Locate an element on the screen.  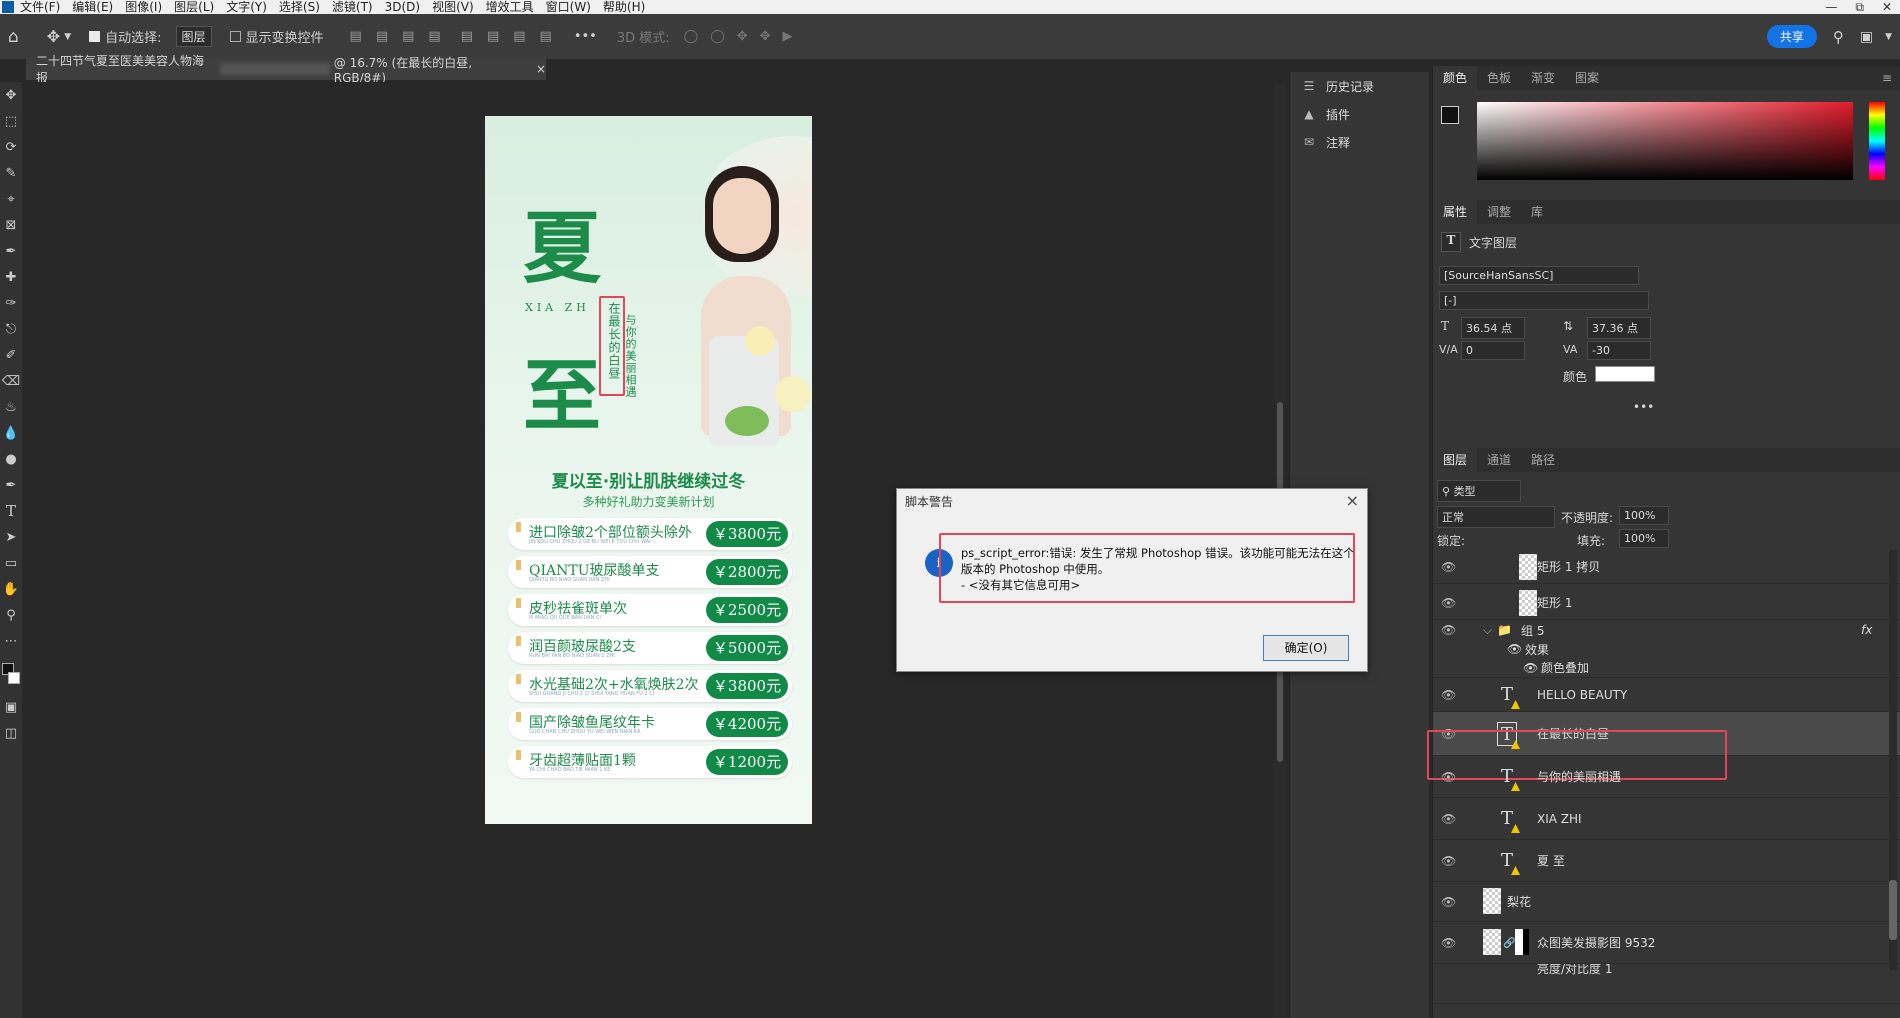
blend-mode-select: 正常 is located at coordinates (1496, 517).